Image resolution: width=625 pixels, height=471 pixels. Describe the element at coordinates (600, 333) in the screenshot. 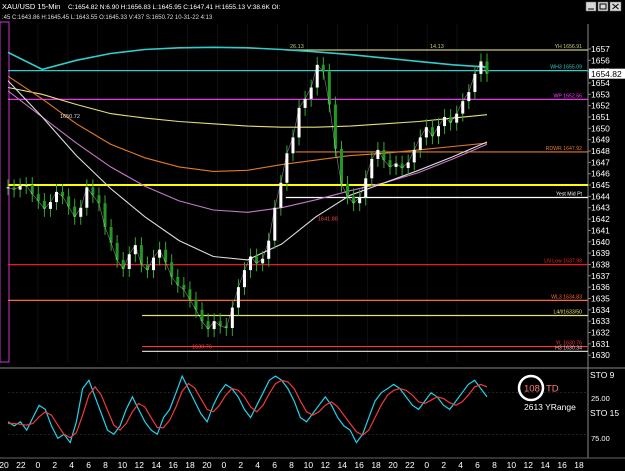

I see `price-tick-label: 1632` at that location.